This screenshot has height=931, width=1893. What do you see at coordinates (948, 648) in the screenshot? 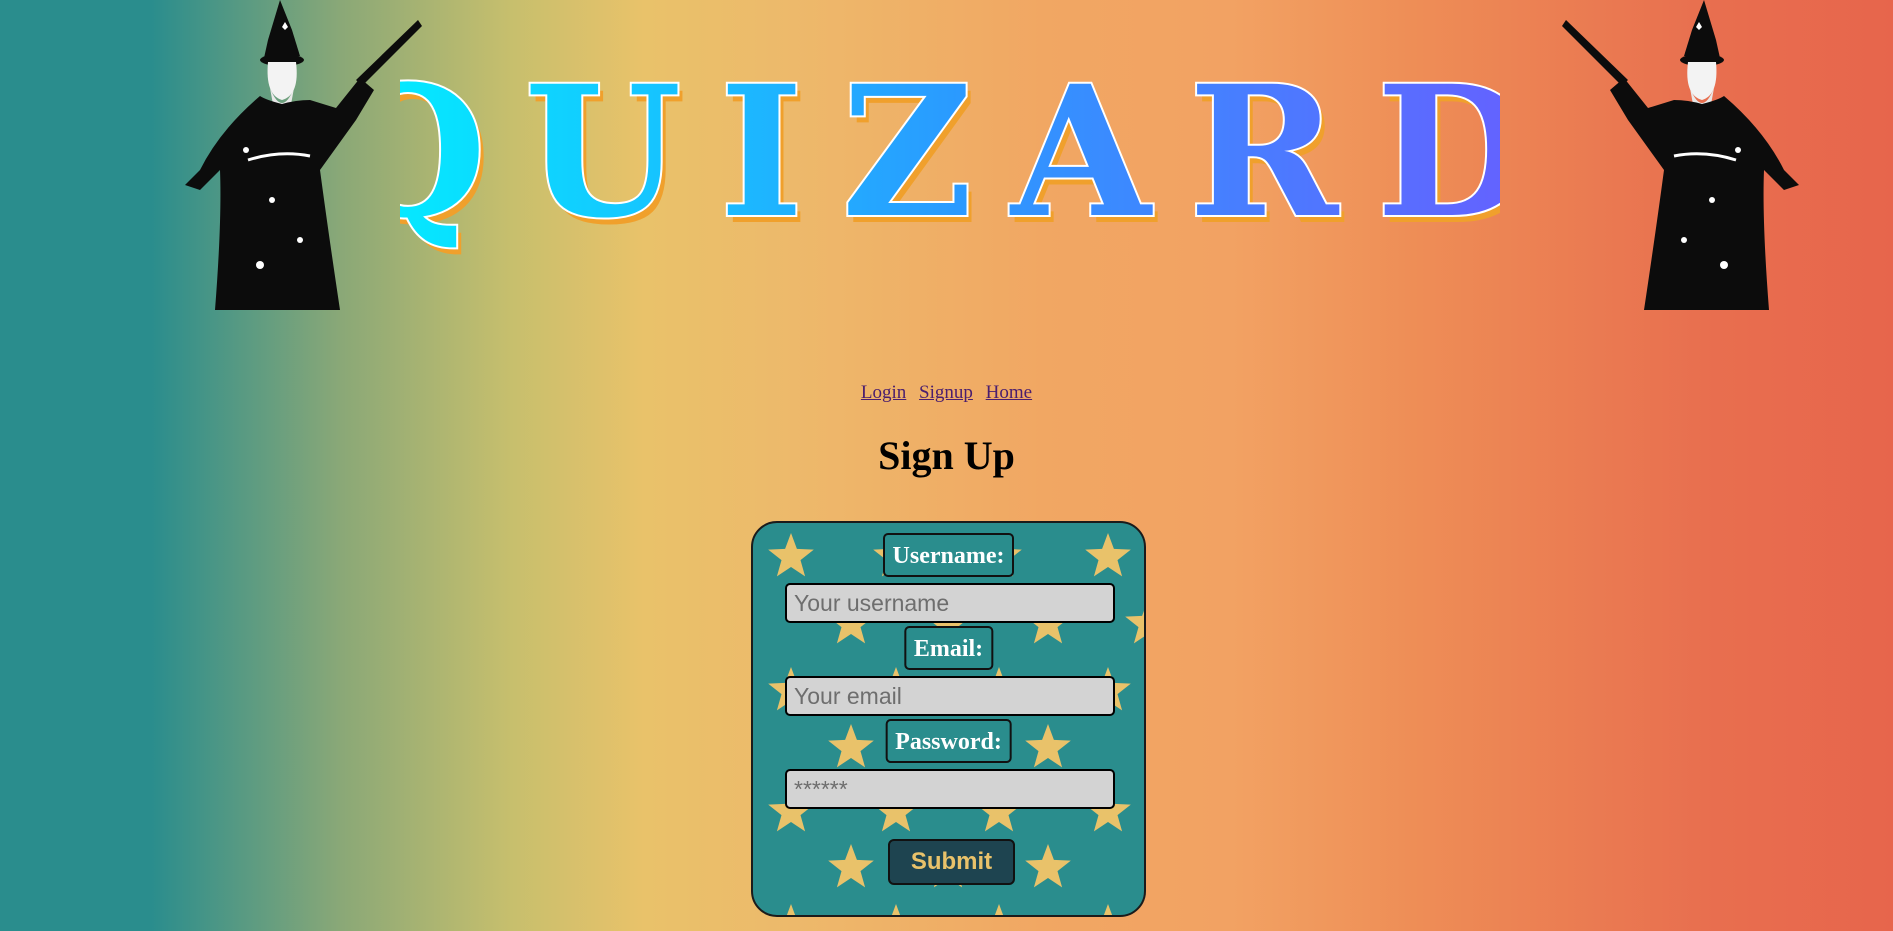
I see `email-label: Email:` at bounding box center [948, 648].